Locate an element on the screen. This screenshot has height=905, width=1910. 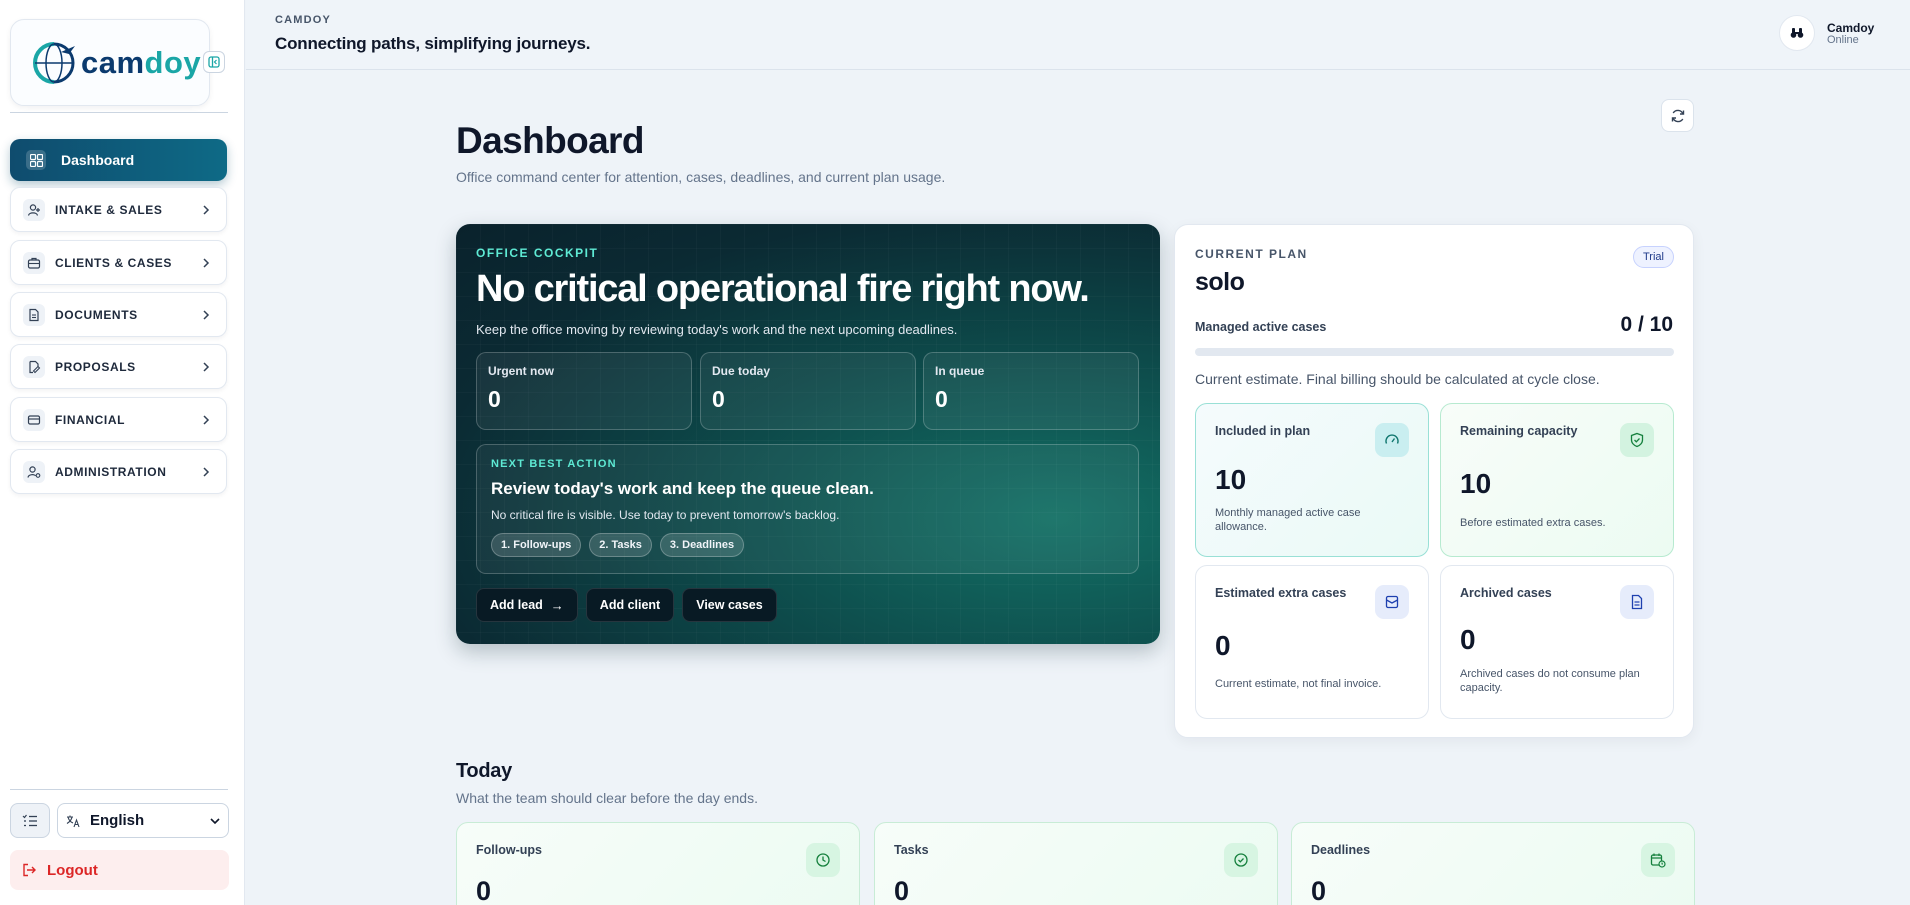
view-cases-button: View cases is located at coordinates (729, 605).